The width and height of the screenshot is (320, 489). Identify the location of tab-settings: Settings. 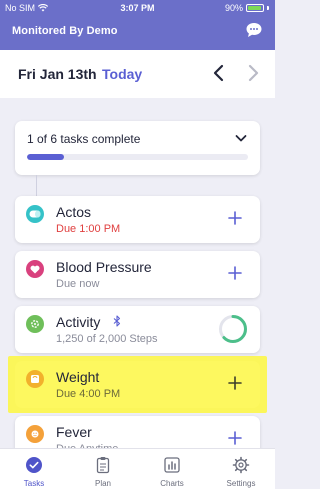
(241, 469).